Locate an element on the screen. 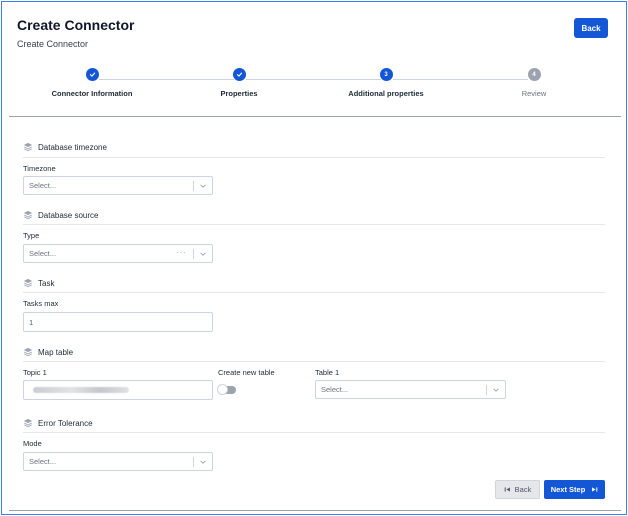  create-new-table-toggle is located at coordinates (226, 389).